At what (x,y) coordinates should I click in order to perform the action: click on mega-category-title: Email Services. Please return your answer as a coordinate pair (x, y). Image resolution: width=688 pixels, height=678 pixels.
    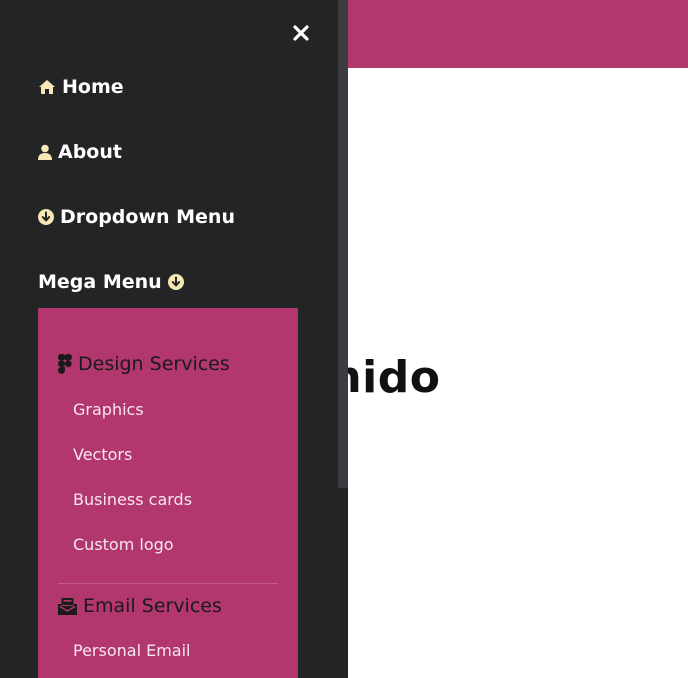
    Looking at the image, I should click on (152, 606).